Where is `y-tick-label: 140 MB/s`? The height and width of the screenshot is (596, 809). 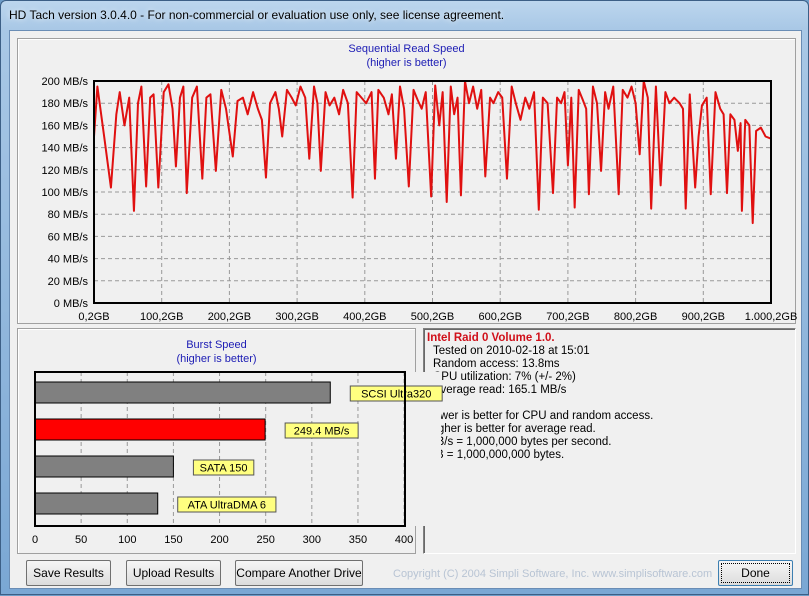
y-tick-label: 140 MB/s is located at coordinates (65, 149).